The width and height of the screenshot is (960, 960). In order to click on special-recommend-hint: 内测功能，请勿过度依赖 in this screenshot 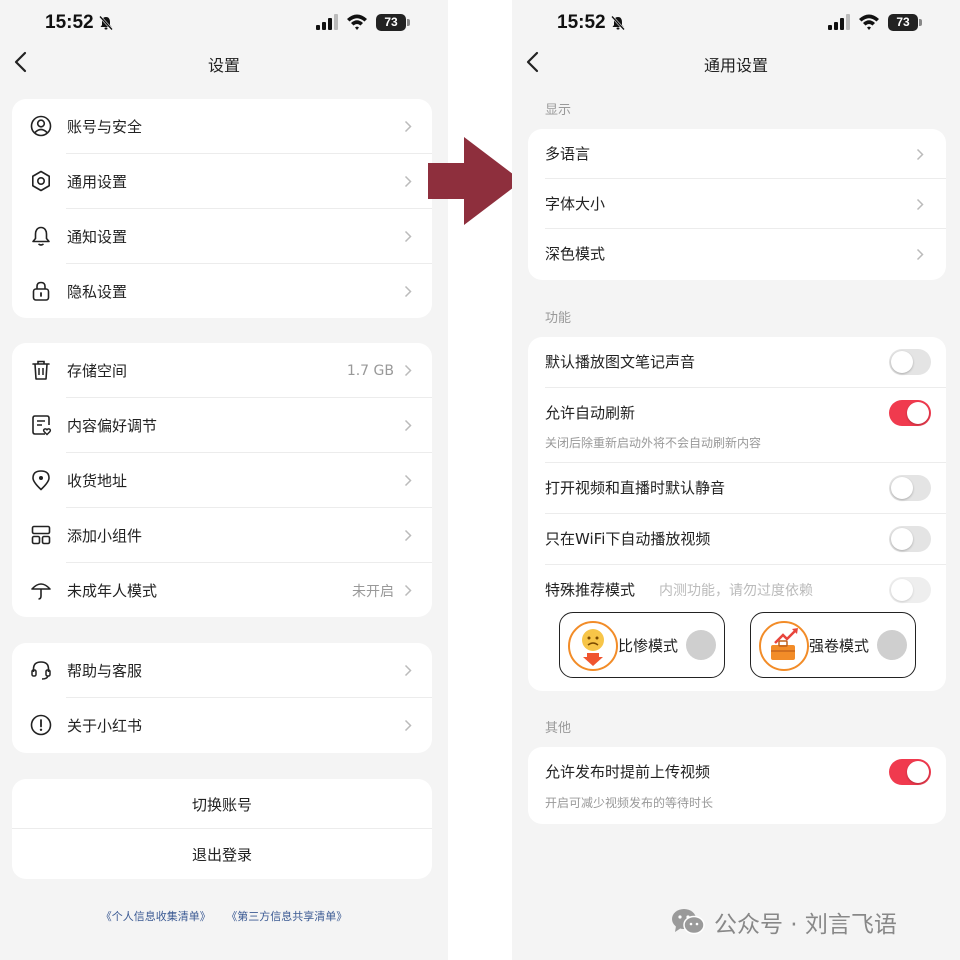, I will do `click(736, 591)`.